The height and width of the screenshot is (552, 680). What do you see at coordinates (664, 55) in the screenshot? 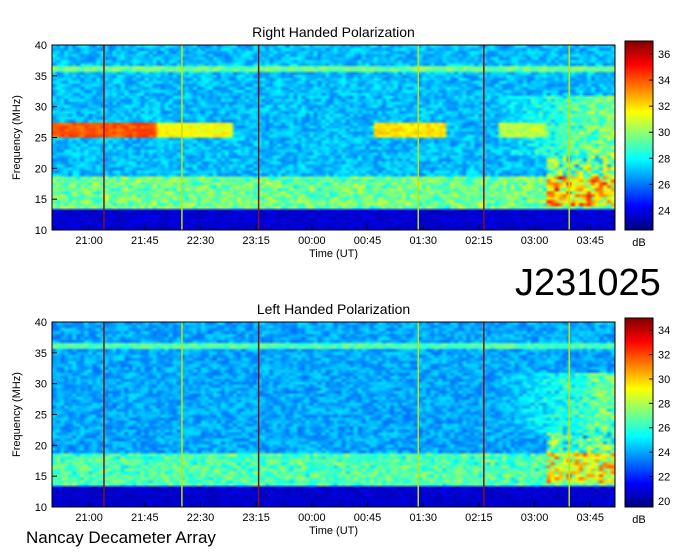
I see `colorbar-tick-label: 36` at bounding box center [664, 55].